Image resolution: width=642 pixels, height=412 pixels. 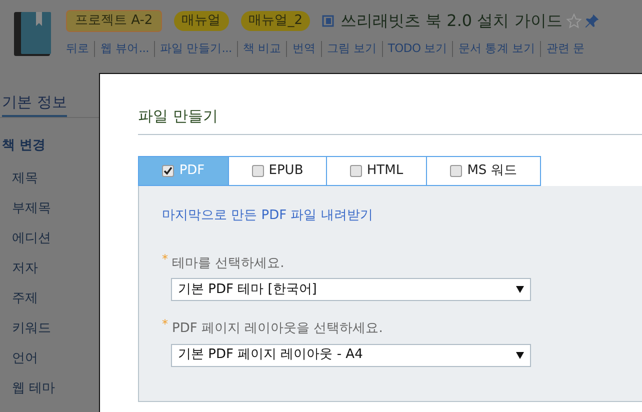 I want to click on sidebar-item: 에디션, so click(x=56, y=238).